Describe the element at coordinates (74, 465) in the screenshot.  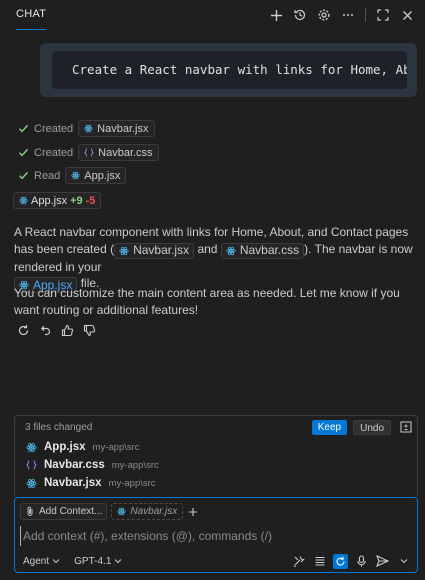
I see `changed-file-name: Navbar.css` at that location.